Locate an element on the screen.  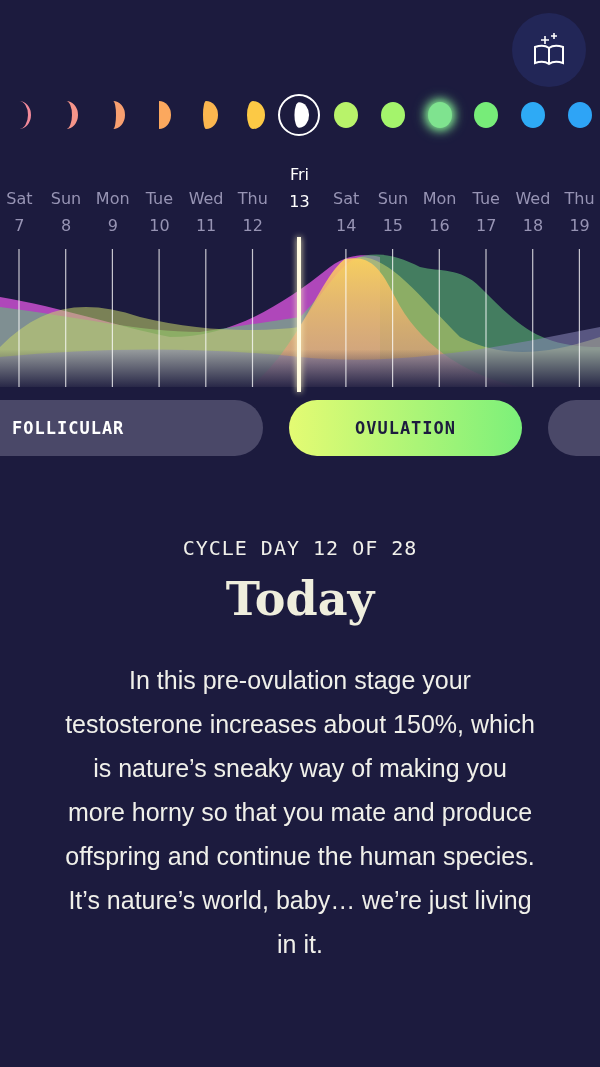
date-label: 17 is located at coordinates (486, 226).